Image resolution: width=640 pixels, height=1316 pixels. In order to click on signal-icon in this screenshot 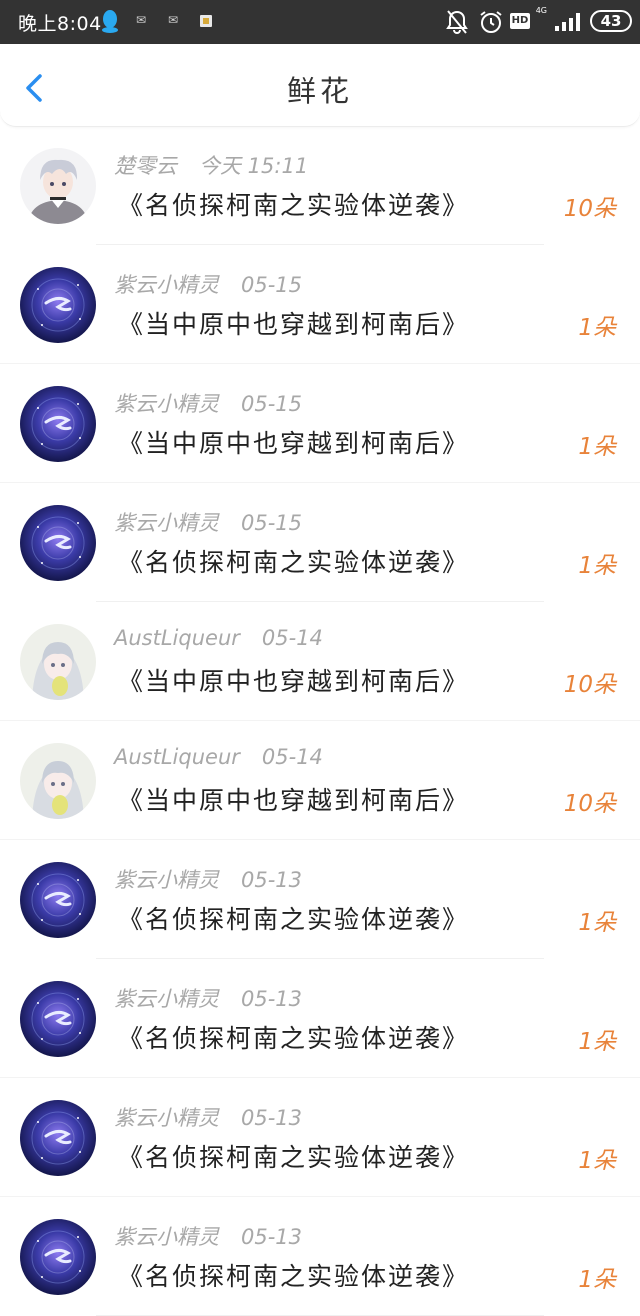, I will do `click(567, 22)`.